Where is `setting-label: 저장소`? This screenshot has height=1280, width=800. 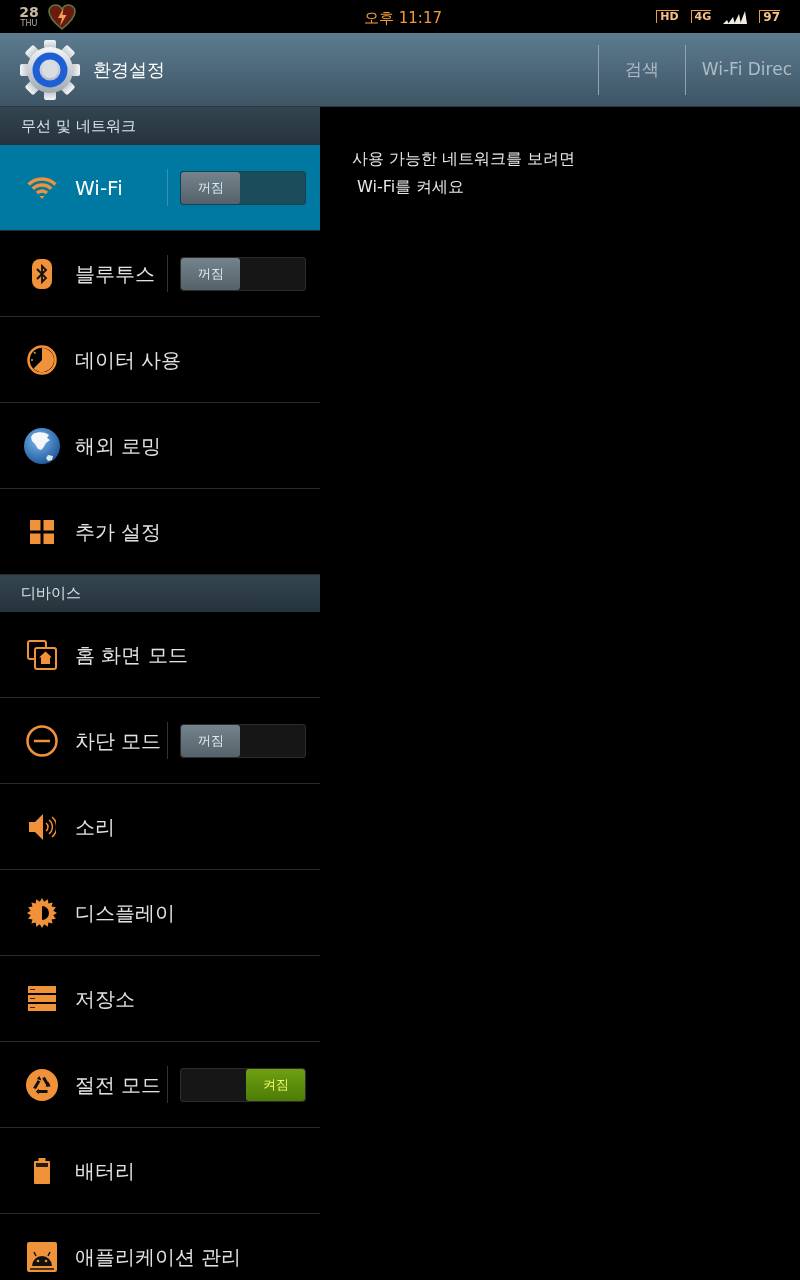
setting-label: 저장소 is located at coordinates (105, 999).